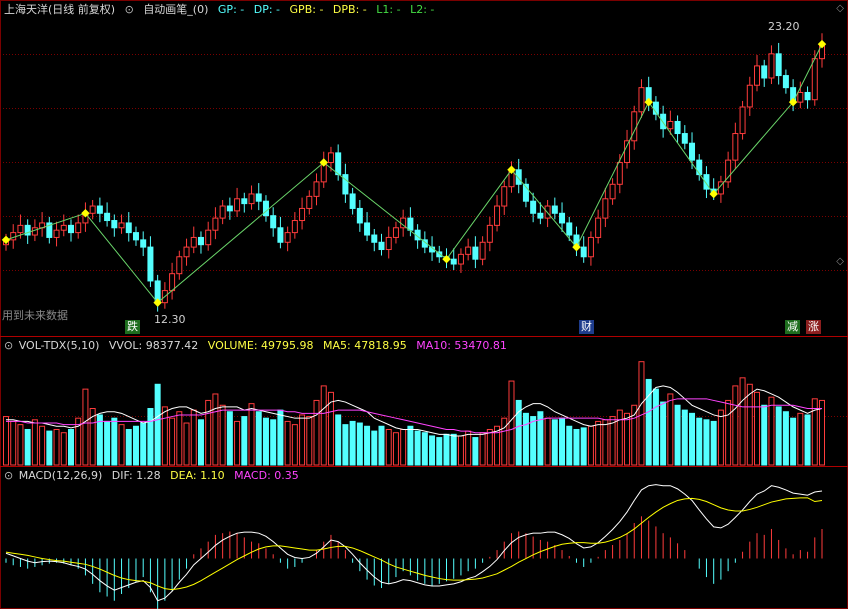  I want to click on volume-dropdown-icon: ⊙, so click(8, 345).